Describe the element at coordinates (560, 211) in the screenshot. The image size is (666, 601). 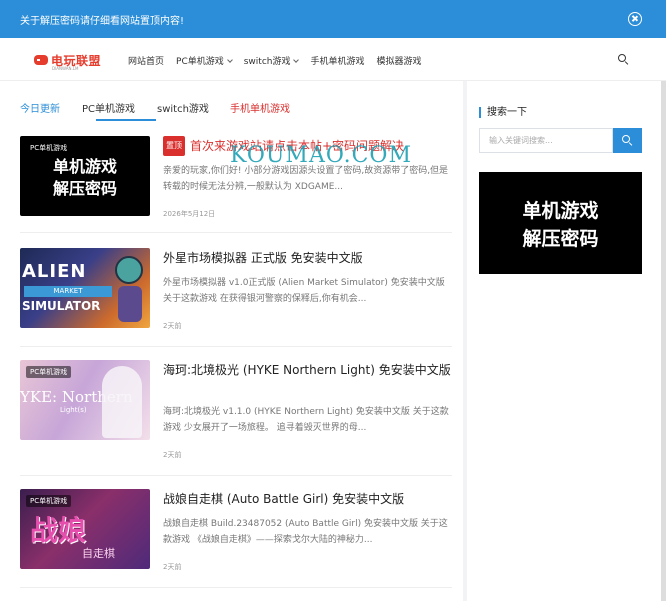
I see `banner-text-line-1: 单机游戏` at that location.